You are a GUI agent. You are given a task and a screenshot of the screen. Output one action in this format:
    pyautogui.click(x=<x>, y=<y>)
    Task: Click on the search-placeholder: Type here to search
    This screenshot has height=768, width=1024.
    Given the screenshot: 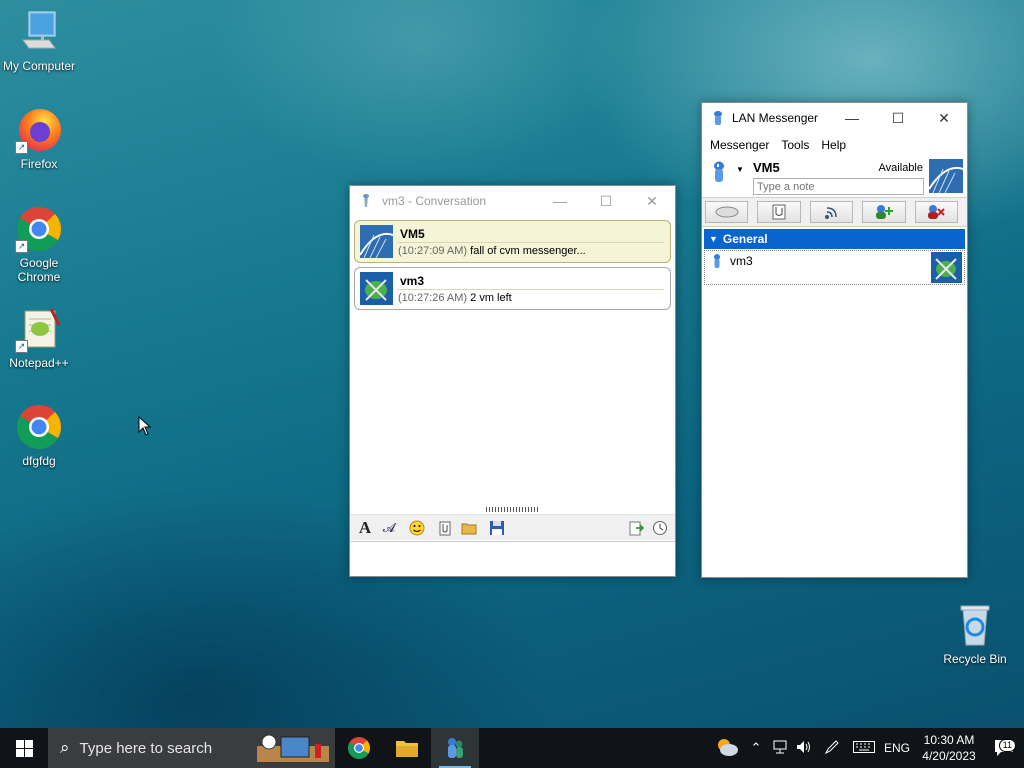 What is the action you would take?
    pyautogui.click(x=146, y=748)
    